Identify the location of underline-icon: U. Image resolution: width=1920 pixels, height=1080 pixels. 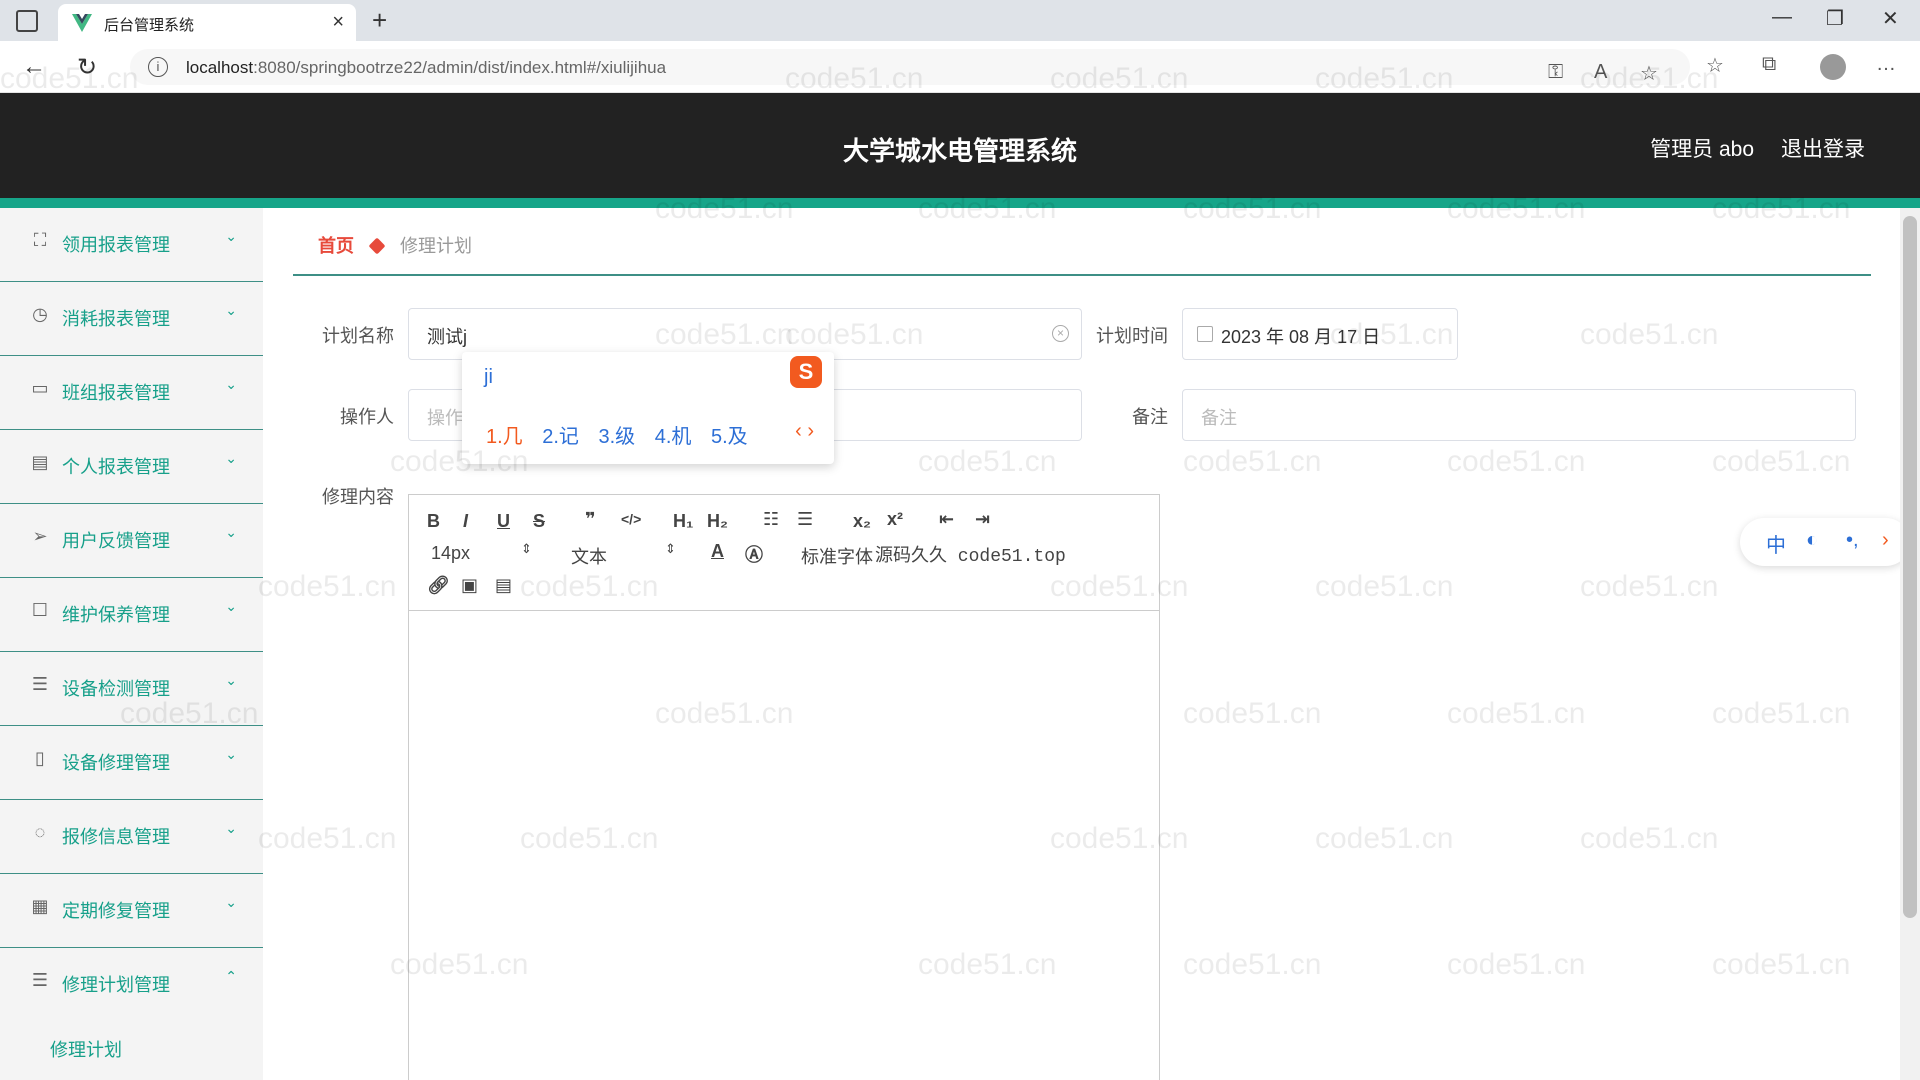
(503, 521).